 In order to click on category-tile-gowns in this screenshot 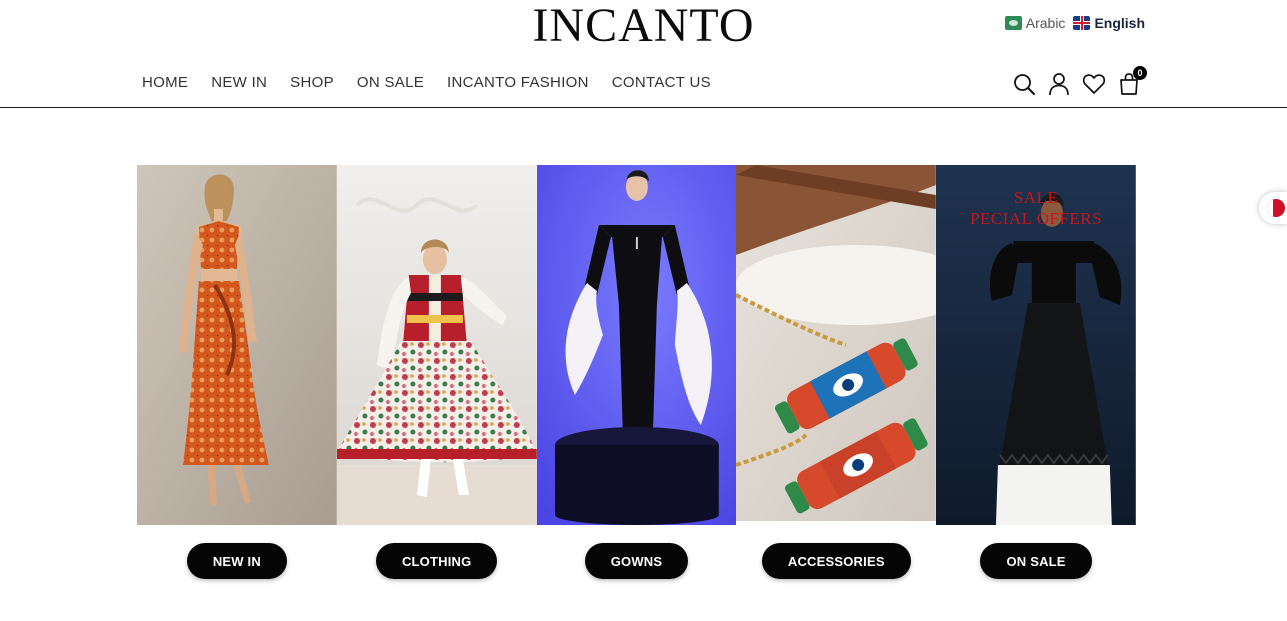, I will do `click(636, 345)`.